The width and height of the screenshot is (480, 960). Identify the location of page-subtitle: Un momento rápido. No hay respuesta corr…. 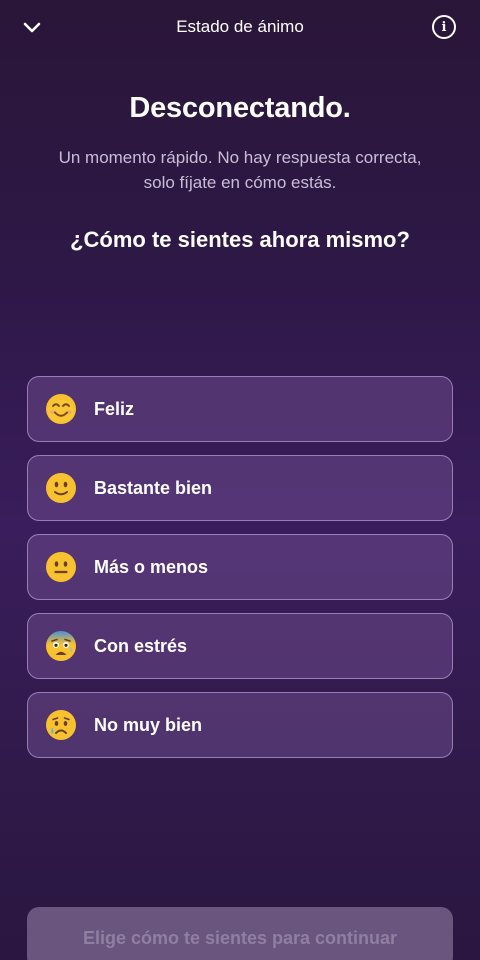
(240, 170).